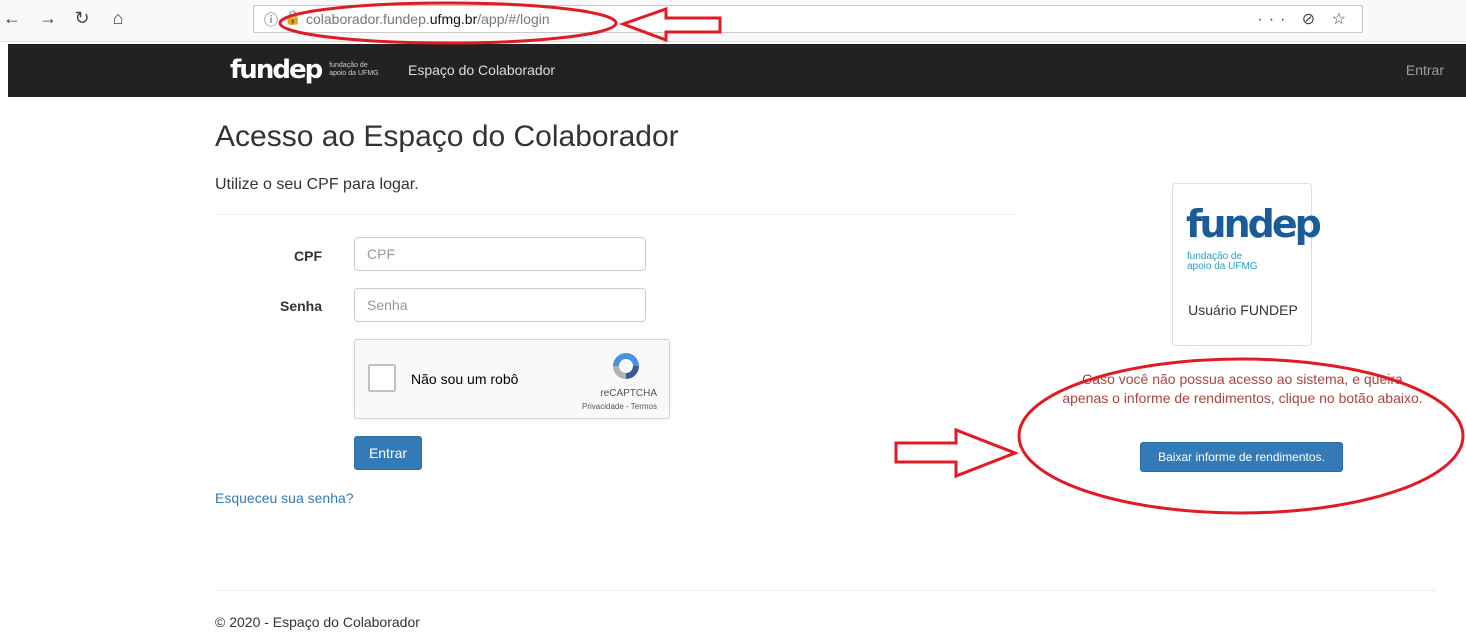 This screenshot has height=632, width=1466. I want to click on url-text: colaborador.fundep.ufmg.br/app/#/login, so click(428, 19).